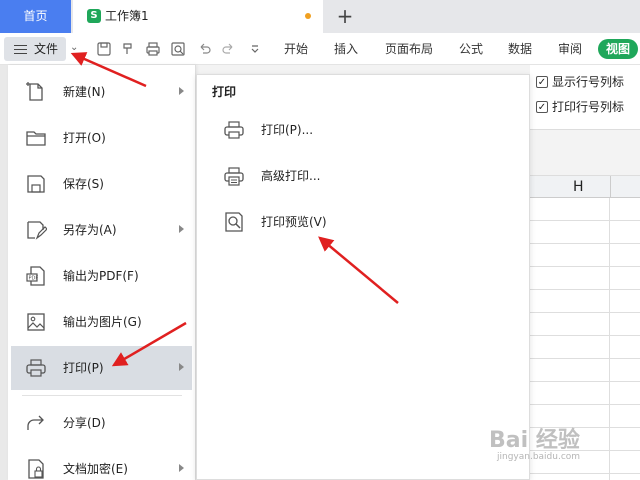 The image size is (640, 480). I want to click on pdf-icon: PDF, so click(35, 276).